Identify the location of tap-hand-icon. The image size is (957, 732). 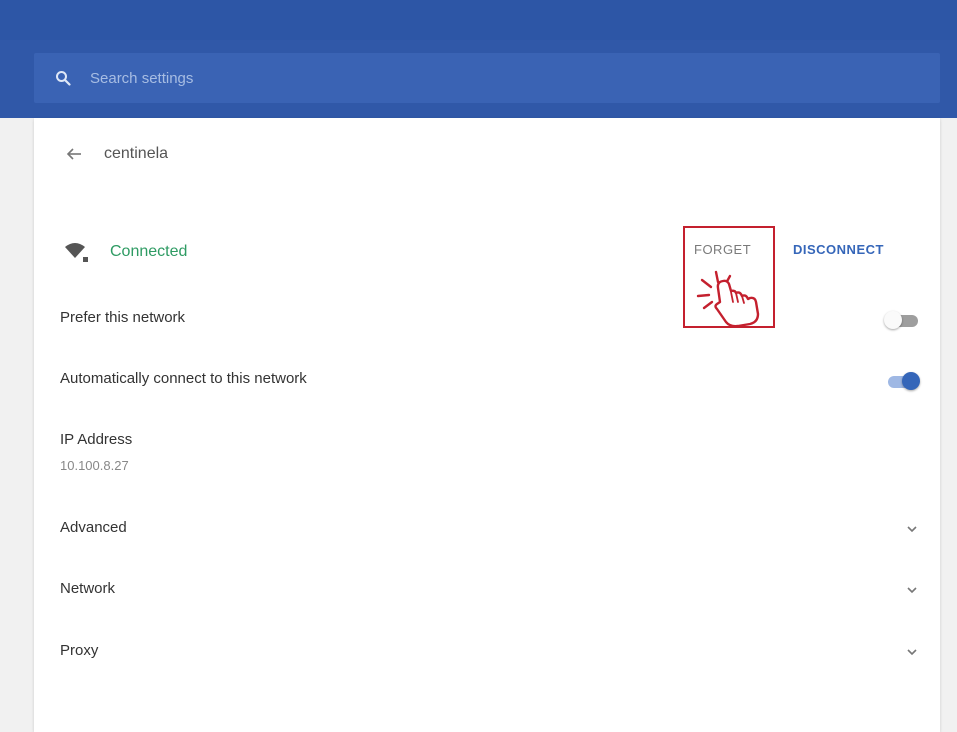
(728, 299).